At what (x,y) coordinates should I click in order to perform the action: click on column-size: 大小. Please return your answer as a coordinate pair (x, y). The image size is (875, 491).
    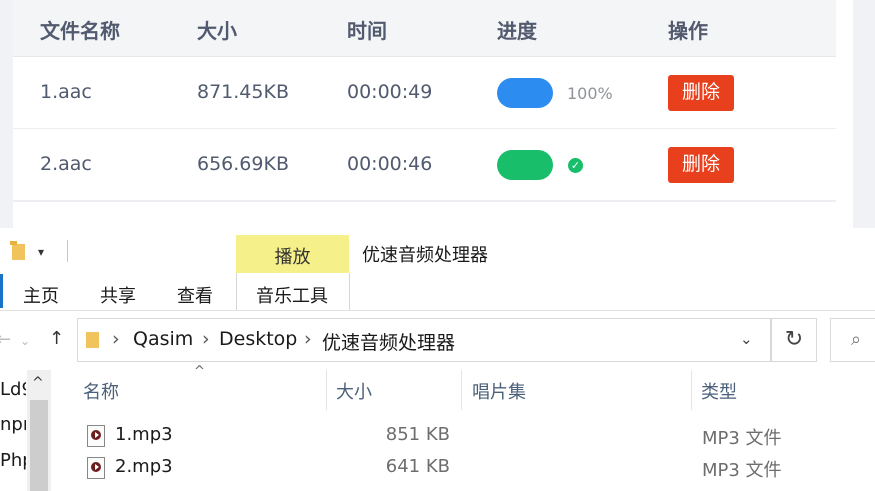
    Looking at the image, I should click on (354, 391).